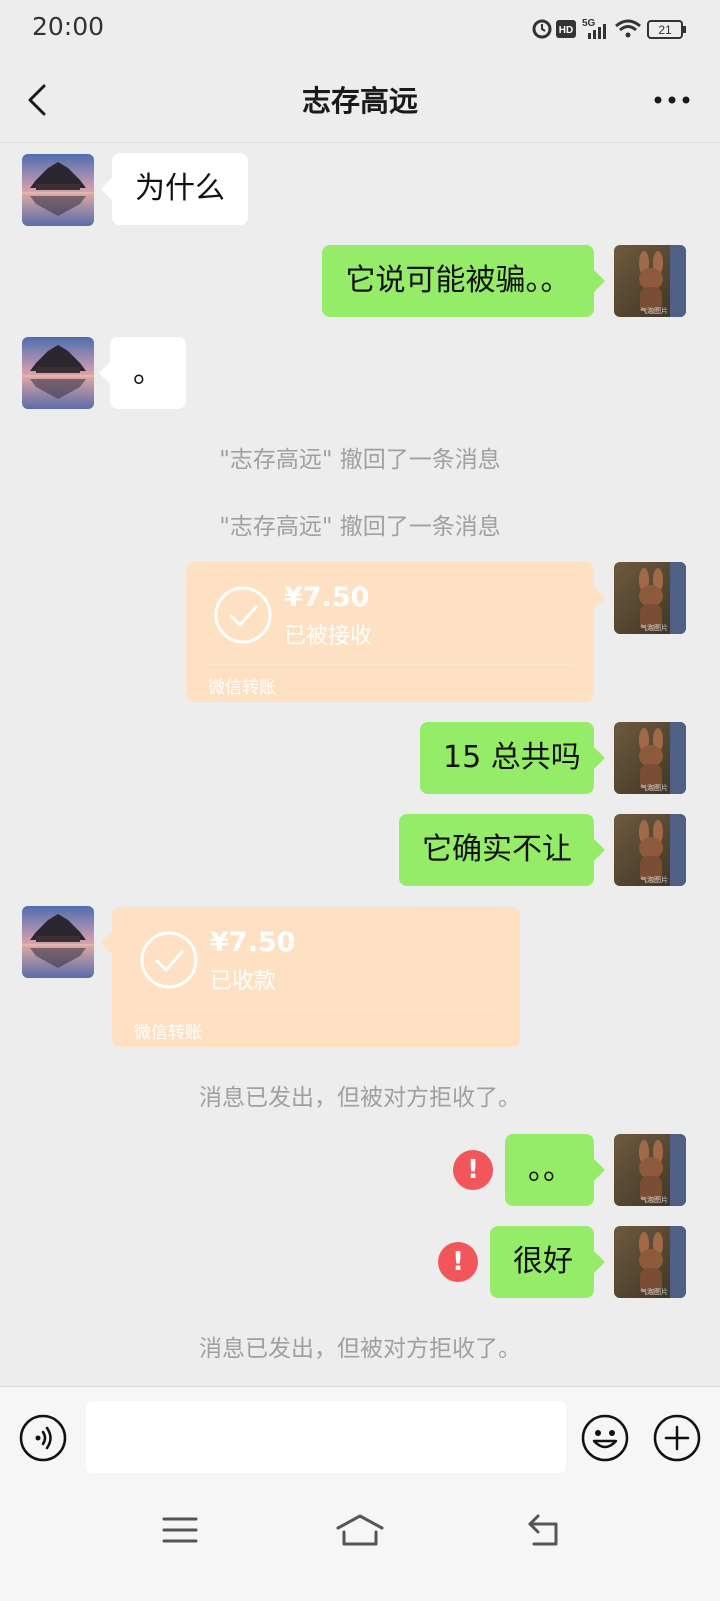 This screenshot has width=720, height=1601. I want to click on more-dots-icon, so click(672, 100).